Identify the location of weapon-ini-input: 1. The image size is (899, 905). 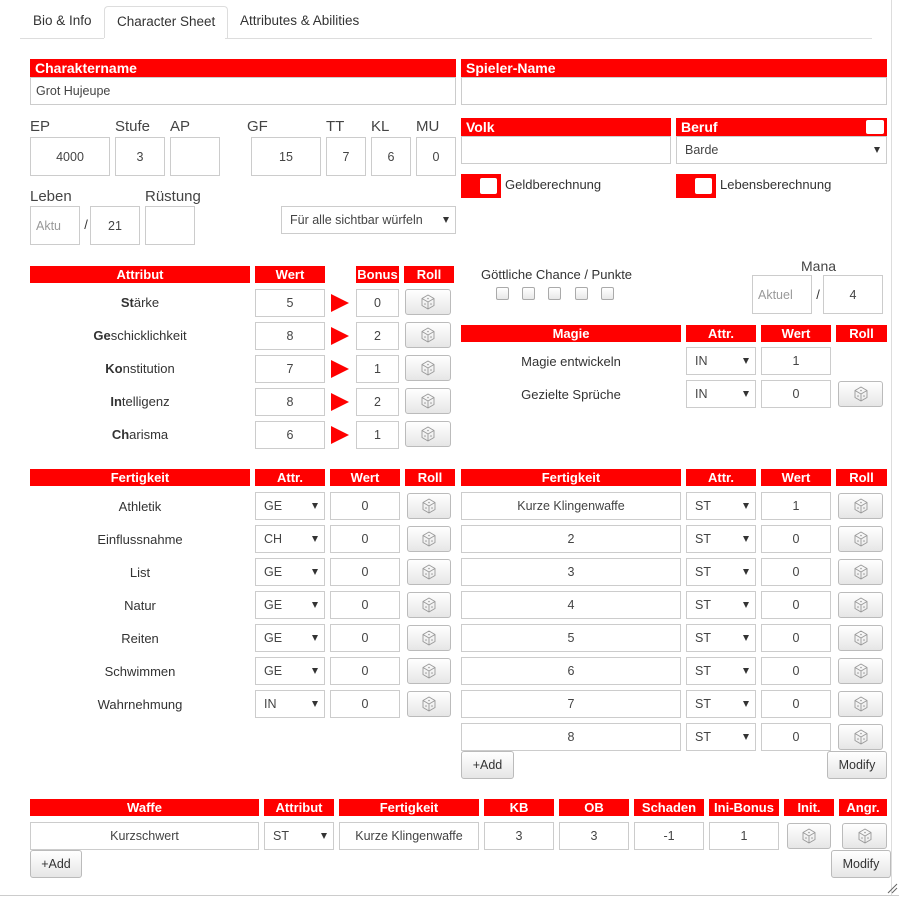
(744, 836).